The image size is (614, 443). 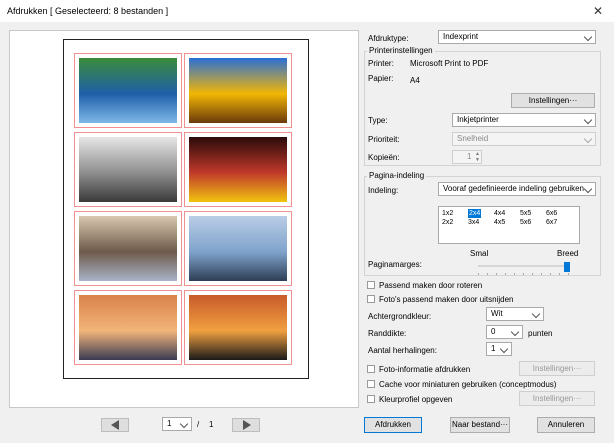 What do you see at coordinates (246, 425) in the screenshot?
I see `next-page-button` at bounding box center [246, 425].